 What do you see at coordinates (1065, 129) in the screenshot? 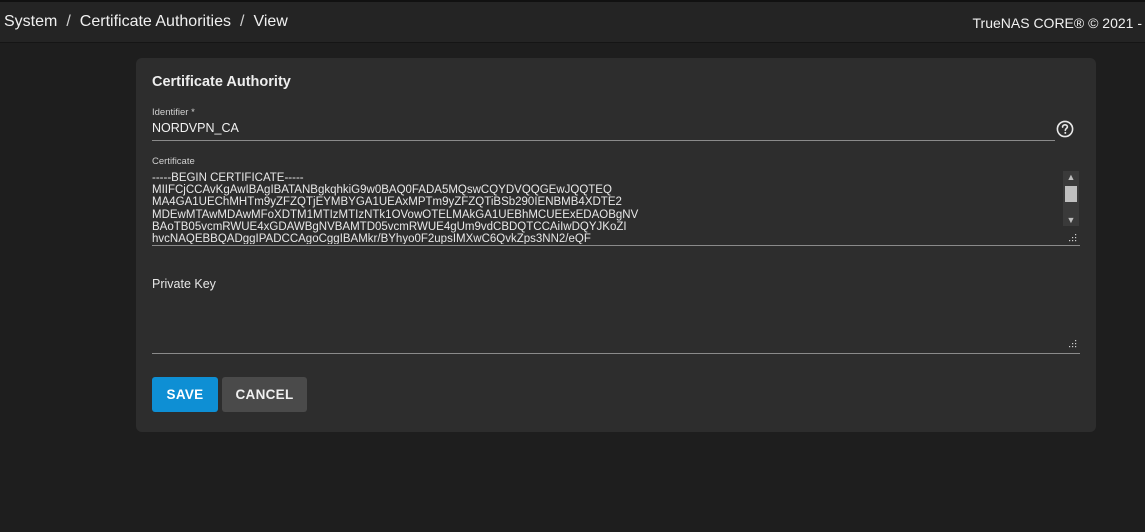
I see `help-circle-icon` at bounding box center [1065, 129].